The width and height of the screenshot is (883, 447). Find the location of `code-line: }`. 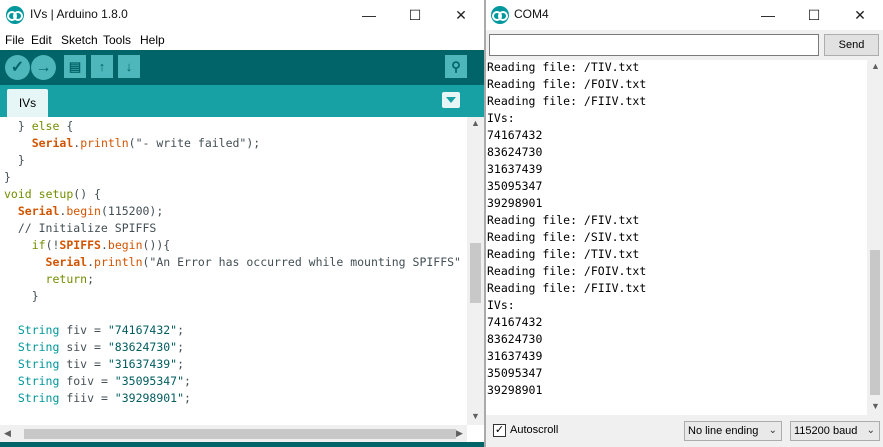

code-line: } is located at coordinates (7, 177).